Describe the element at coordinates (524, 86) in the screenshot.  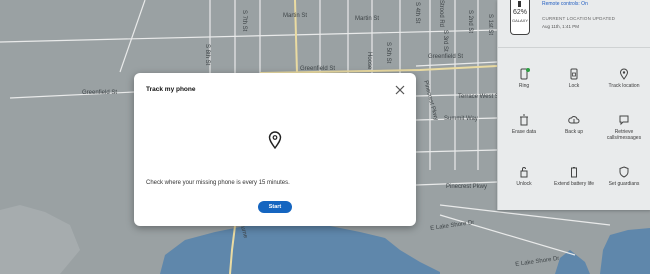
I see `ring-label: Ring` at that location.